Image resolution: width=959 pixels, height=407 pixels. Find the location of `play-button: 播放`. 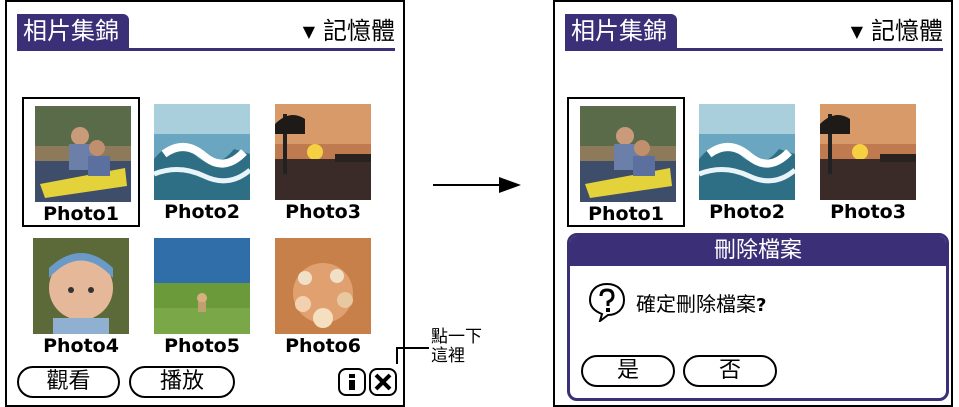

play-button: 播放 is located at coordinates (182, 382).